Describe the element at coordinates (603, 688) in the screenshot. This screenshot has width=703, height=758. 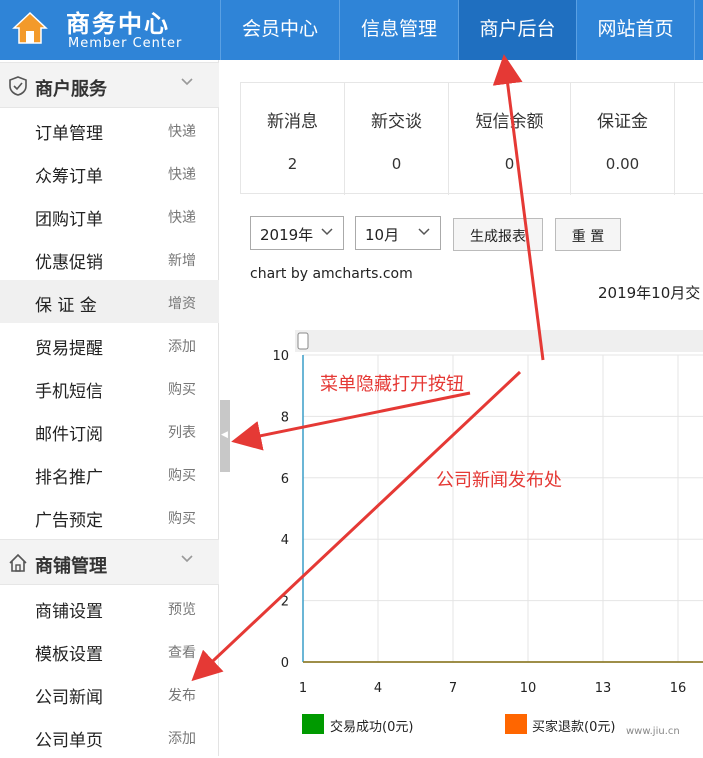
I see `x-tick-label: 13` at that location.